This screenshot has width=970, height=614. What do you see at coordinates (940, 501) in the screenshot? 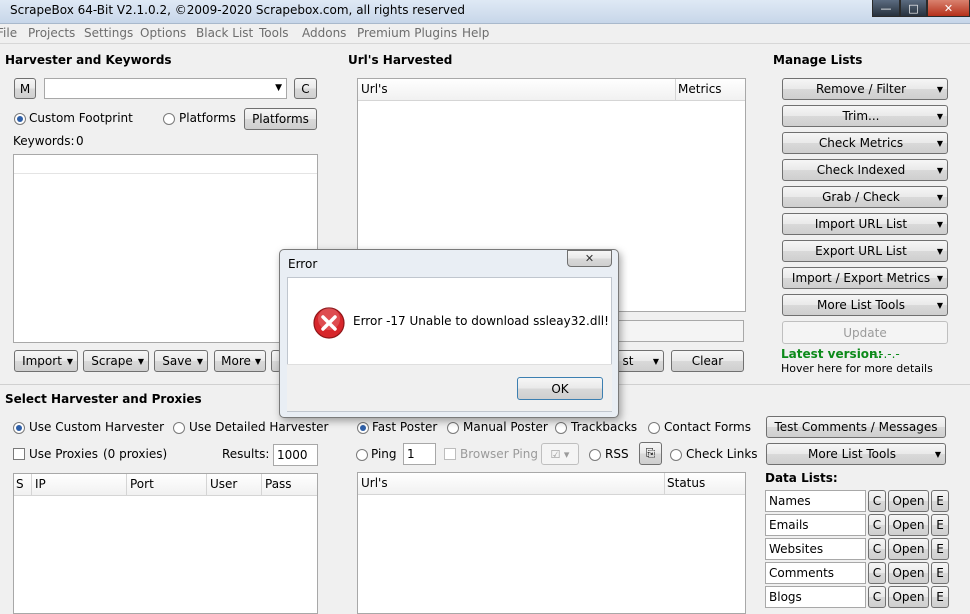
I see `names-edit-button: E` at bounding box center [940, 501].